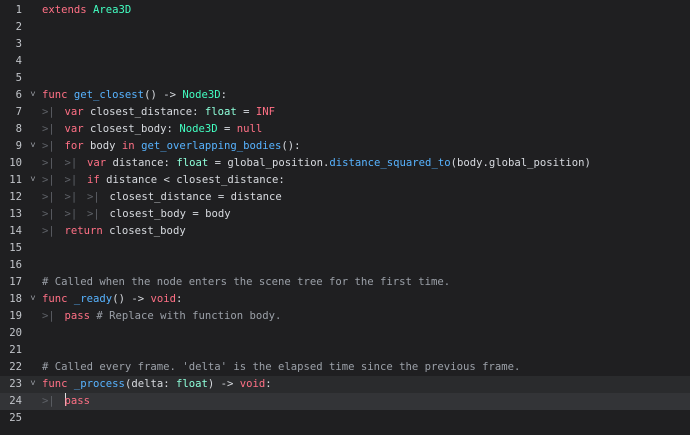 This screenshot has width=690, height=435. What do you see at coordinates (345, 248) in the screenshot?
I see `code-line: 15` at bounding box center [345, 248].